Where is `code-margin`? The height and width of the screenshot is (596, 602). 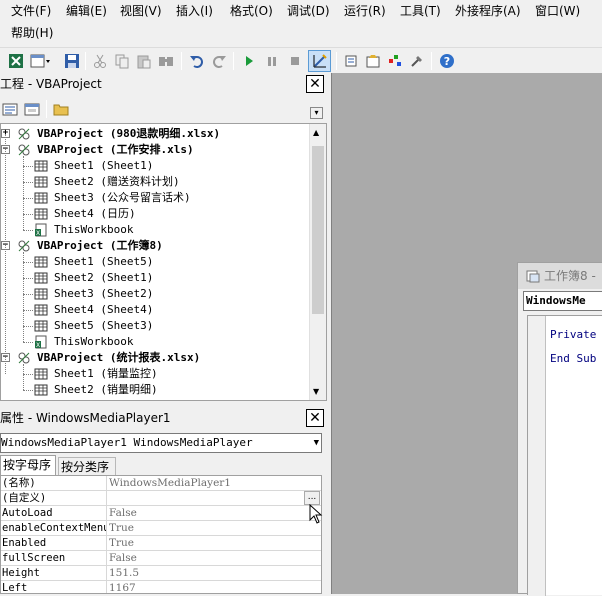 code-margin is located at coordinates (537, 456).